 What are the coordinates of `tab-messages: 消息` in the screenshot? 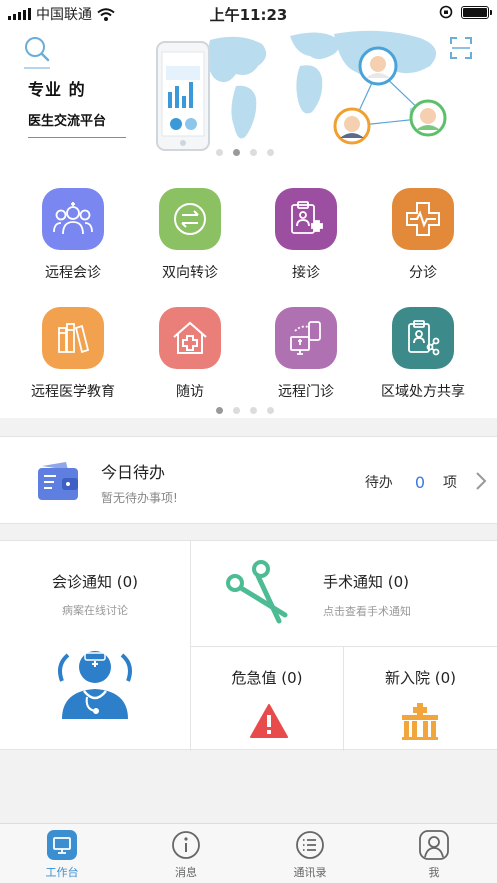 It's located at (186, 855).